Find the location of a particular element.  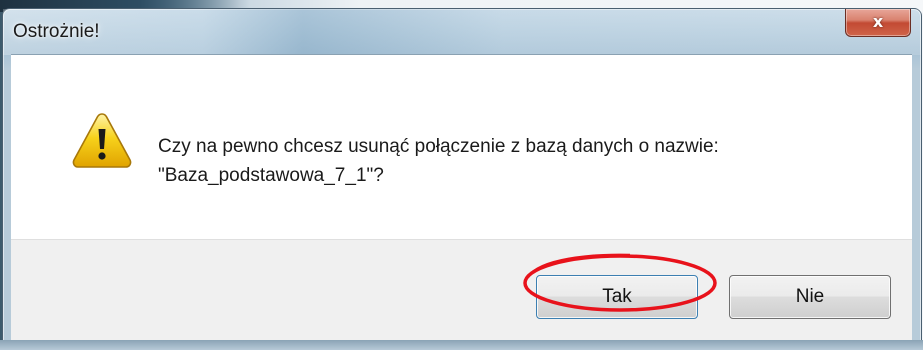

yes-button: Tak is located at coordinates (617, 297).